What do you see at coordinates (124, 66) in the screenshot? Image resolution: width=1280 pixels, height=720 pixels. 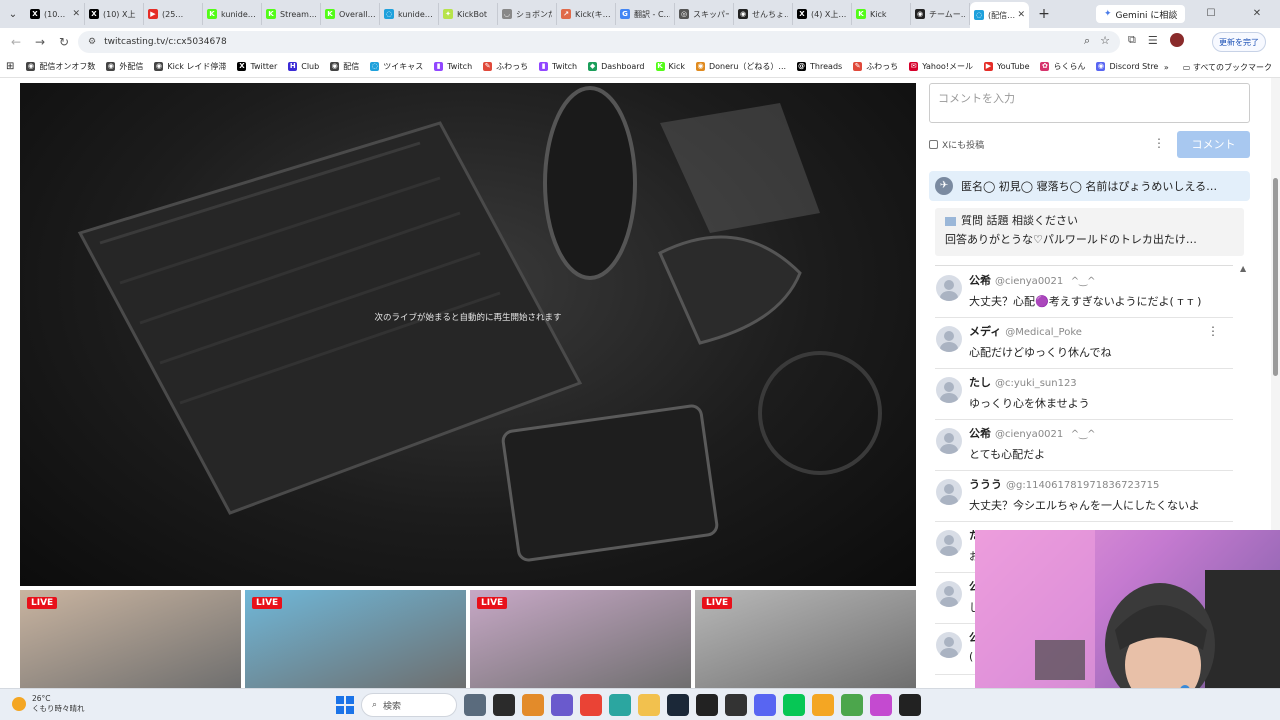 I see `bookmark-item: ◉ 外配信` at bounding box center [124, 66].